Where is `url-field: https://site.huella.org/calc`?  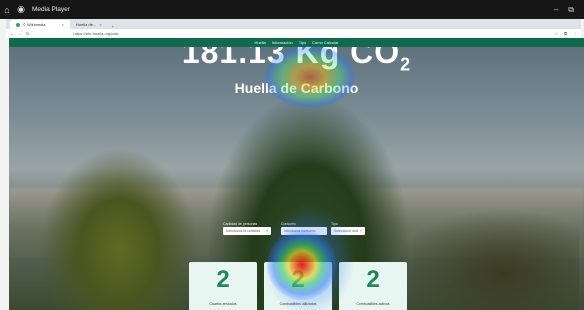 url-field: https://site.huella.org/calc is located at coordinates (95, 33).